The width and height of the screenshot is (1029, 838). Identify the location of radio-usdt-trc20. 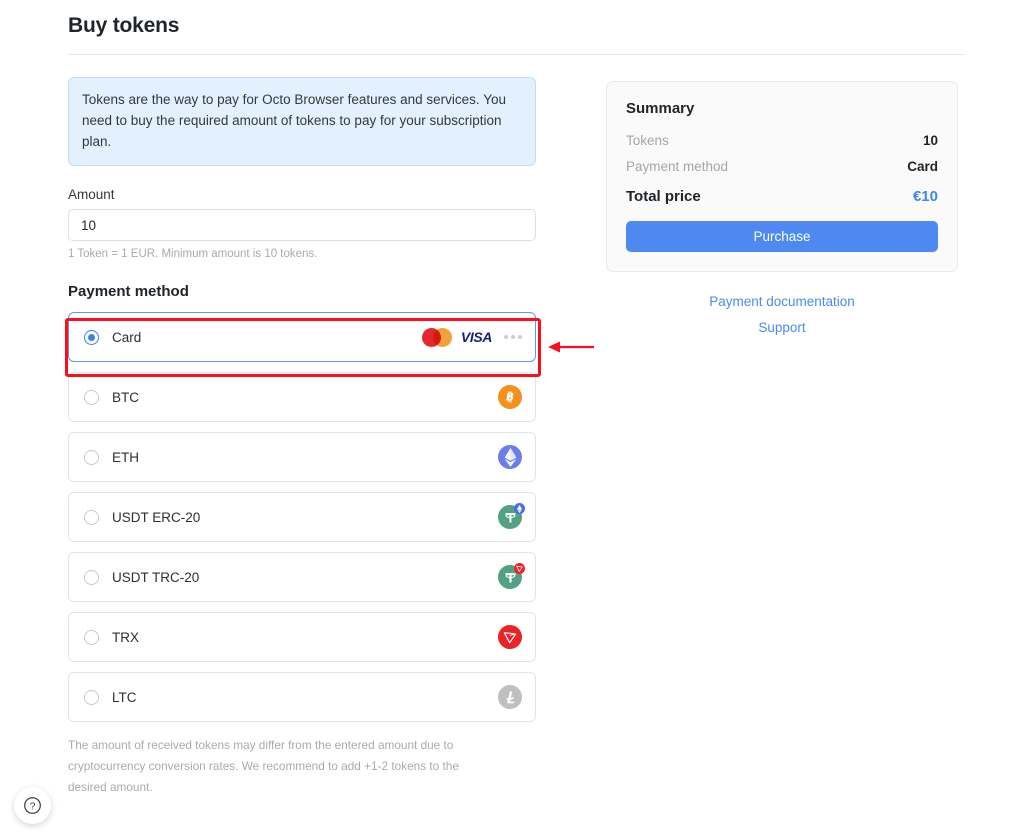
(91, 577).